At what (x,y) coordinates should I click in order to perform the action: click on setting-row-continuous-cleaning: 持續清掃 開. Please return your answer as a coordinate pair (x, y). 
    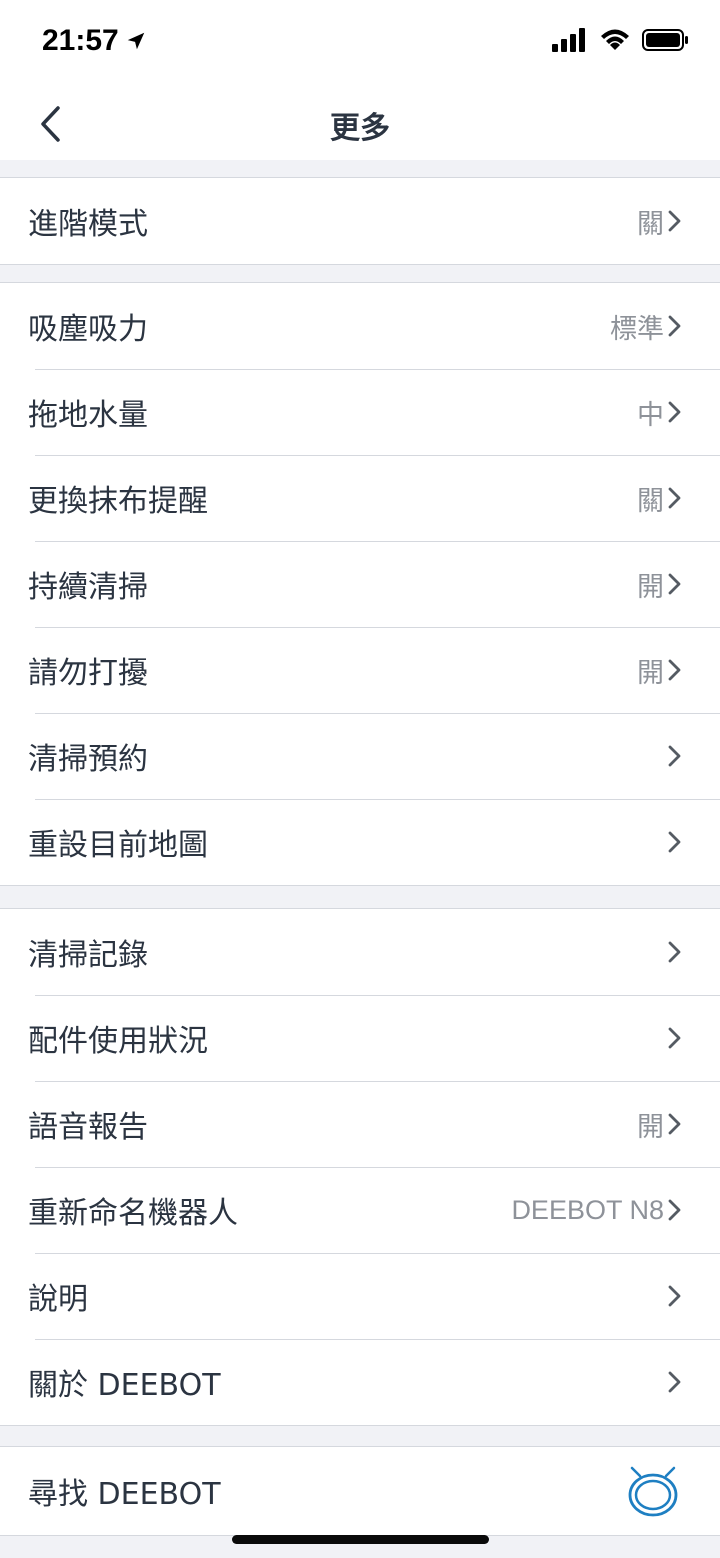
    Looking at the image, I should click on (360, 584).